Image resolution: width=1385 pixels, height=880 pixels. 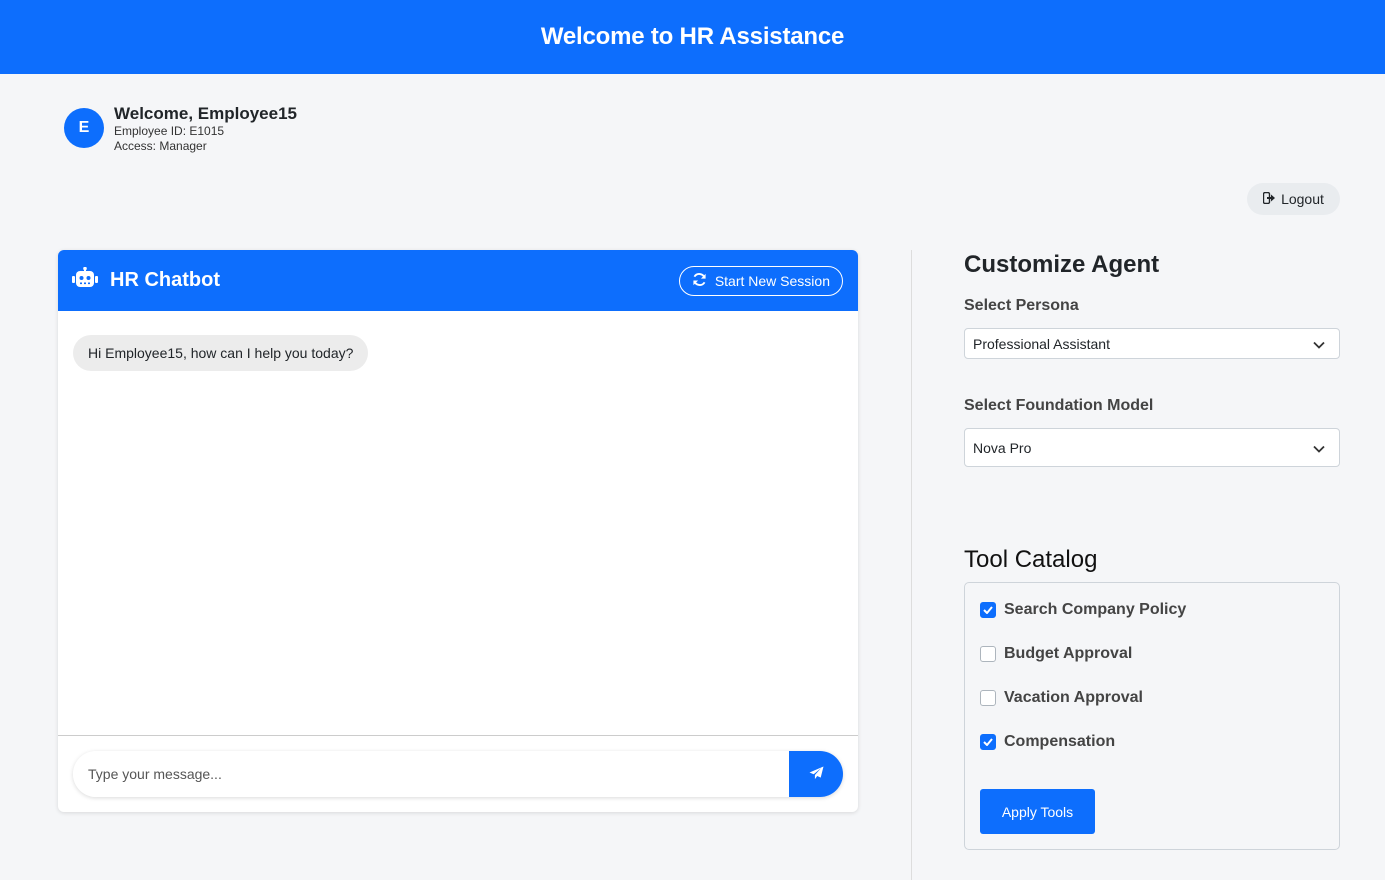 I want to click on paper-plane-icon, so click(x=816, y=774).